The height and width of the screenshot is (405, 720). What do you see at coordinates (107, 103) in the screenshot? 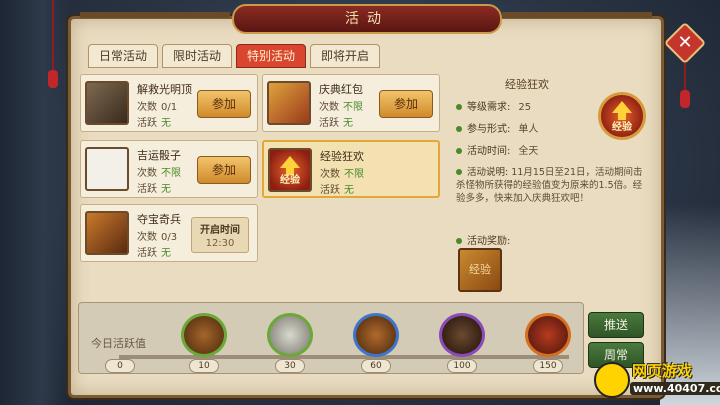
I see `warrior-portrait-icon` at bounding box center [107, 103].